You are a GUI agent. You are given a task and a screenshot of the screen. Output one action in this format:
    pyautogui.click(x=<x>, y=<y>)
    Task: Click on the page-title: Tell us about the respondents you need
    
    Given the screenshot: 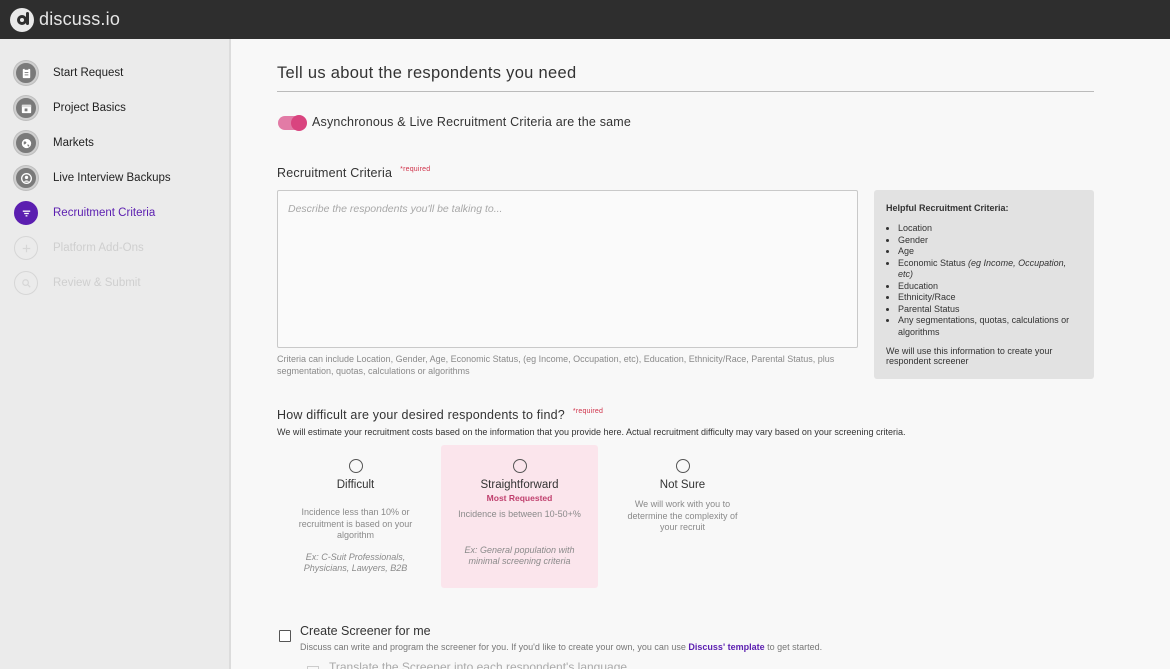 What is the action you would take?
    pyautogui.click(x=427, y=73)
    